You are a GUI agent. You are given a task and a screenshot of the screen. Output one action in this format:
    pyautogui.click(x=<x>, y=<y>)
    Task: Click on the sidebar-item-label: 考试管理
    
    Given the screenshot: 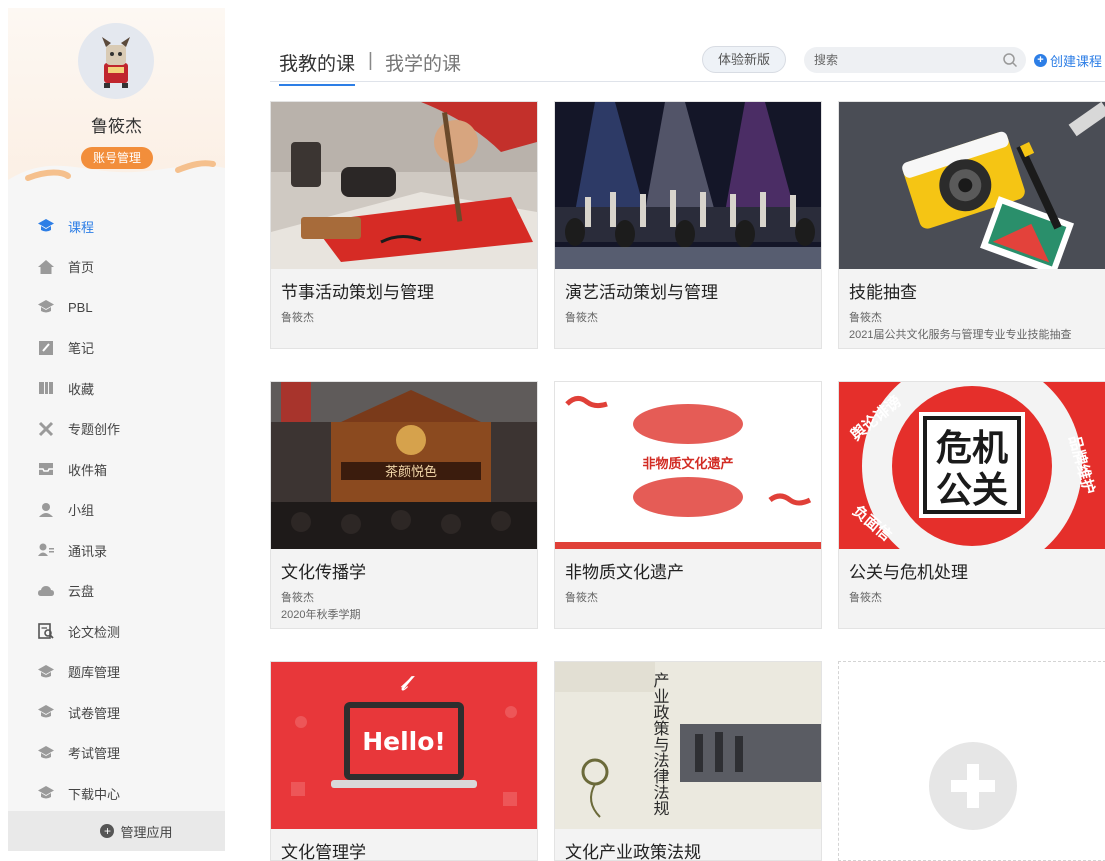 What is the action you would take?
    pyautogui.click(x=94, y=754)
    